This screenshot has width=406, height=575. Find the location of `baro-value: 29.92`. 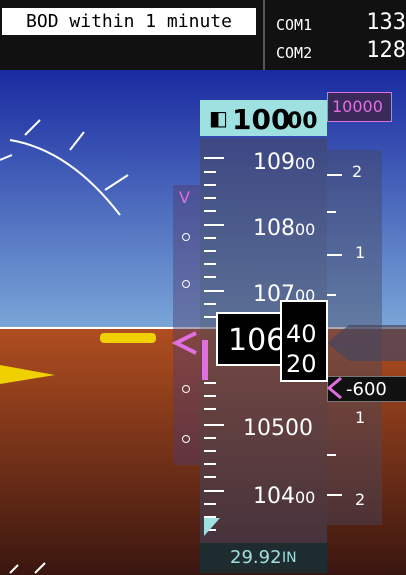

baro-value: 29.92 is located at coordinates (256, 557).